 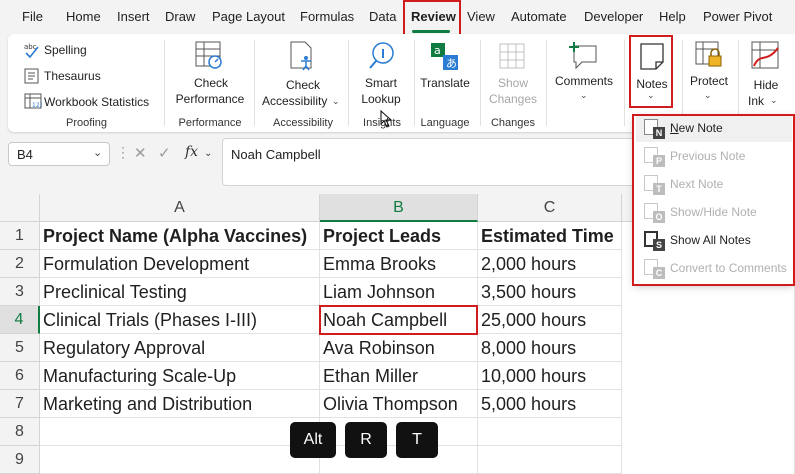 What do you see at coordinates (180, 264) in the screenshot?
I see `table-cell: Formulation Development` at bounding box center [180, 264].